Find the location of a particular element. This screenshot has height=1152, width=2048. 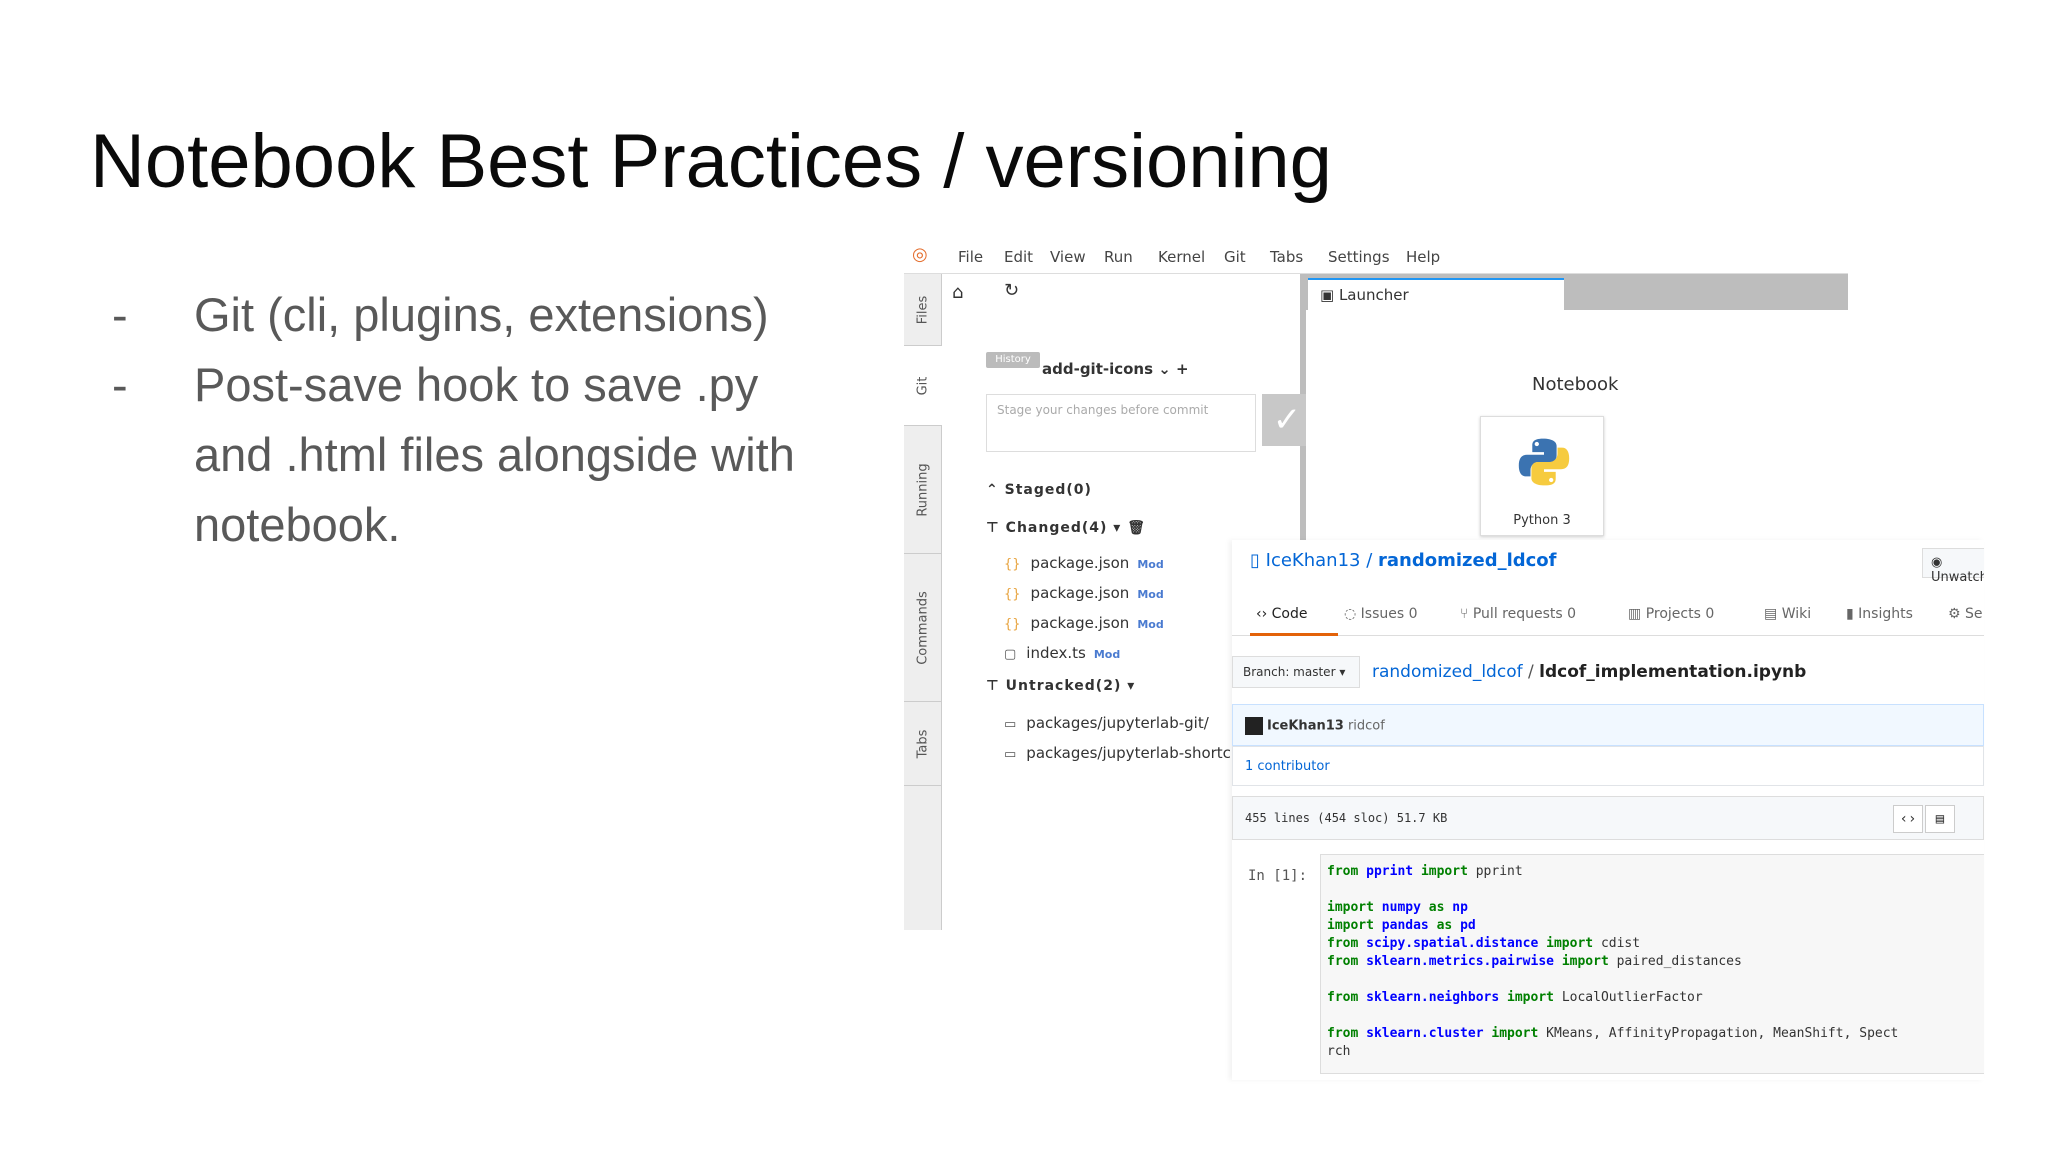

avatar is located at coordinates (1254, 726).